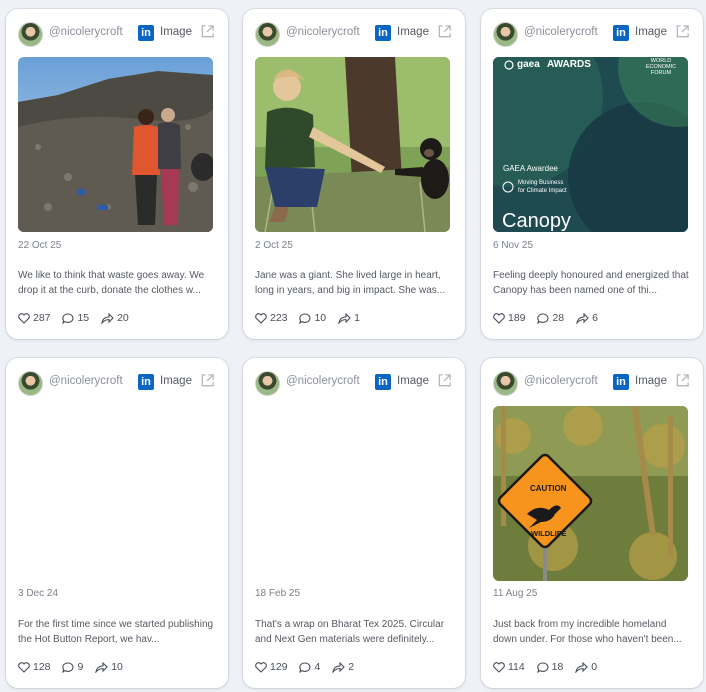 This screenshot has height=692, width=706. I want to click on shares-count: 20, so click(123, 318).